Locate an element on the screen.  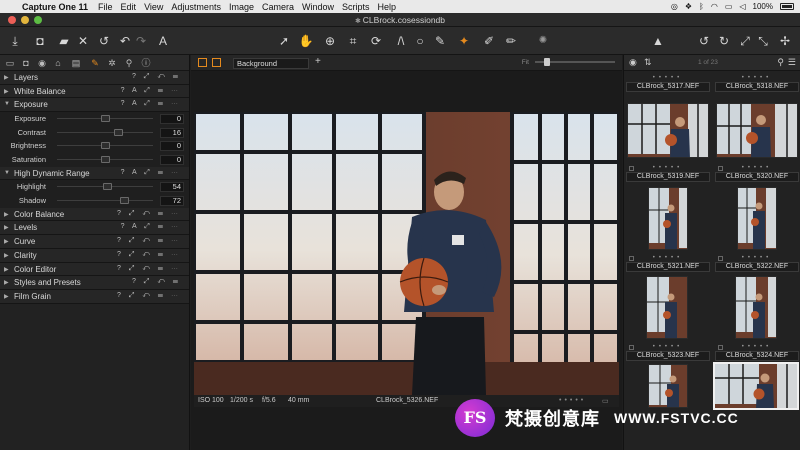
airplay-icon: ▭ is located at coordinates (729, 6).